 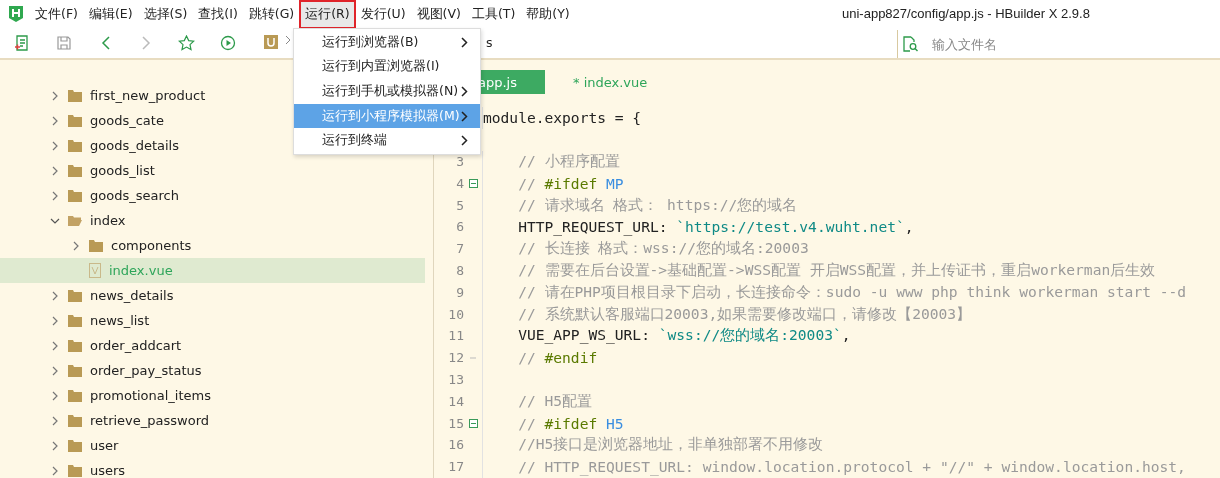 I want to click on code-line: // HTTP_REQUEST_URL: window.location.protocol + "//" + window.location.host,, so click(x=851, y=467).